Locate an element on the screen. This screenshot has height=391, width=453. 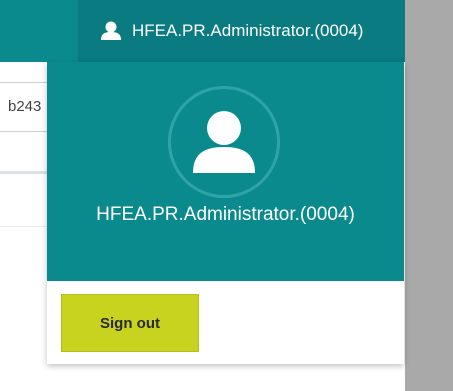
header-username: HFEA.PR.Administrator.(0004) is located at coordinates (248, 30).